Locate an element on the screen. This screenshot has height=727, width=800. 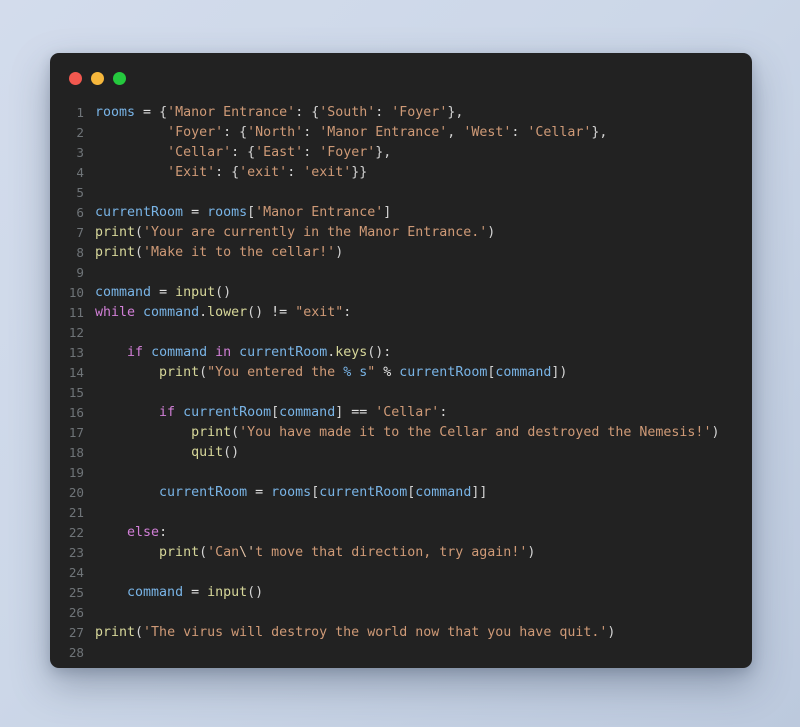
line-number: 19 is located at coordinates (76, 472).